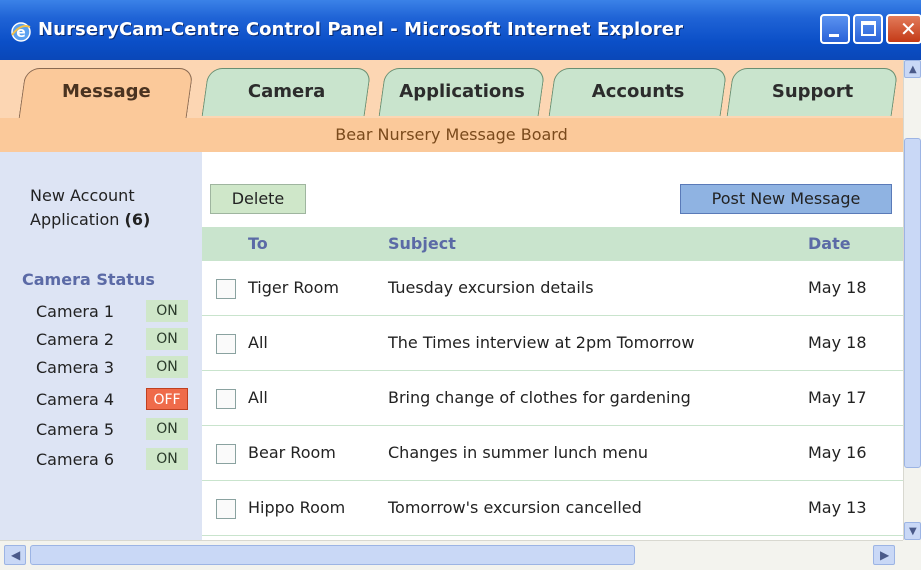 This screenshot has height=570, width=921. I want to click on ie-icon: e, so click(21, 32).